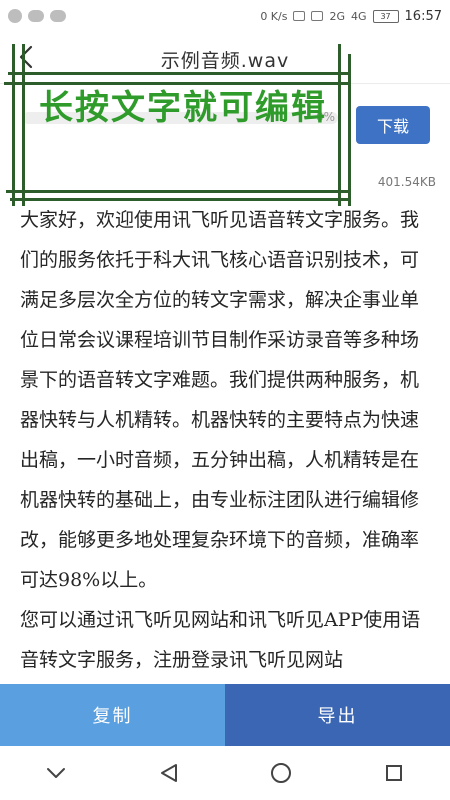  Describe the element at coordinates (299, 16) in the screenshot. I see `alarm-icon` at that location.